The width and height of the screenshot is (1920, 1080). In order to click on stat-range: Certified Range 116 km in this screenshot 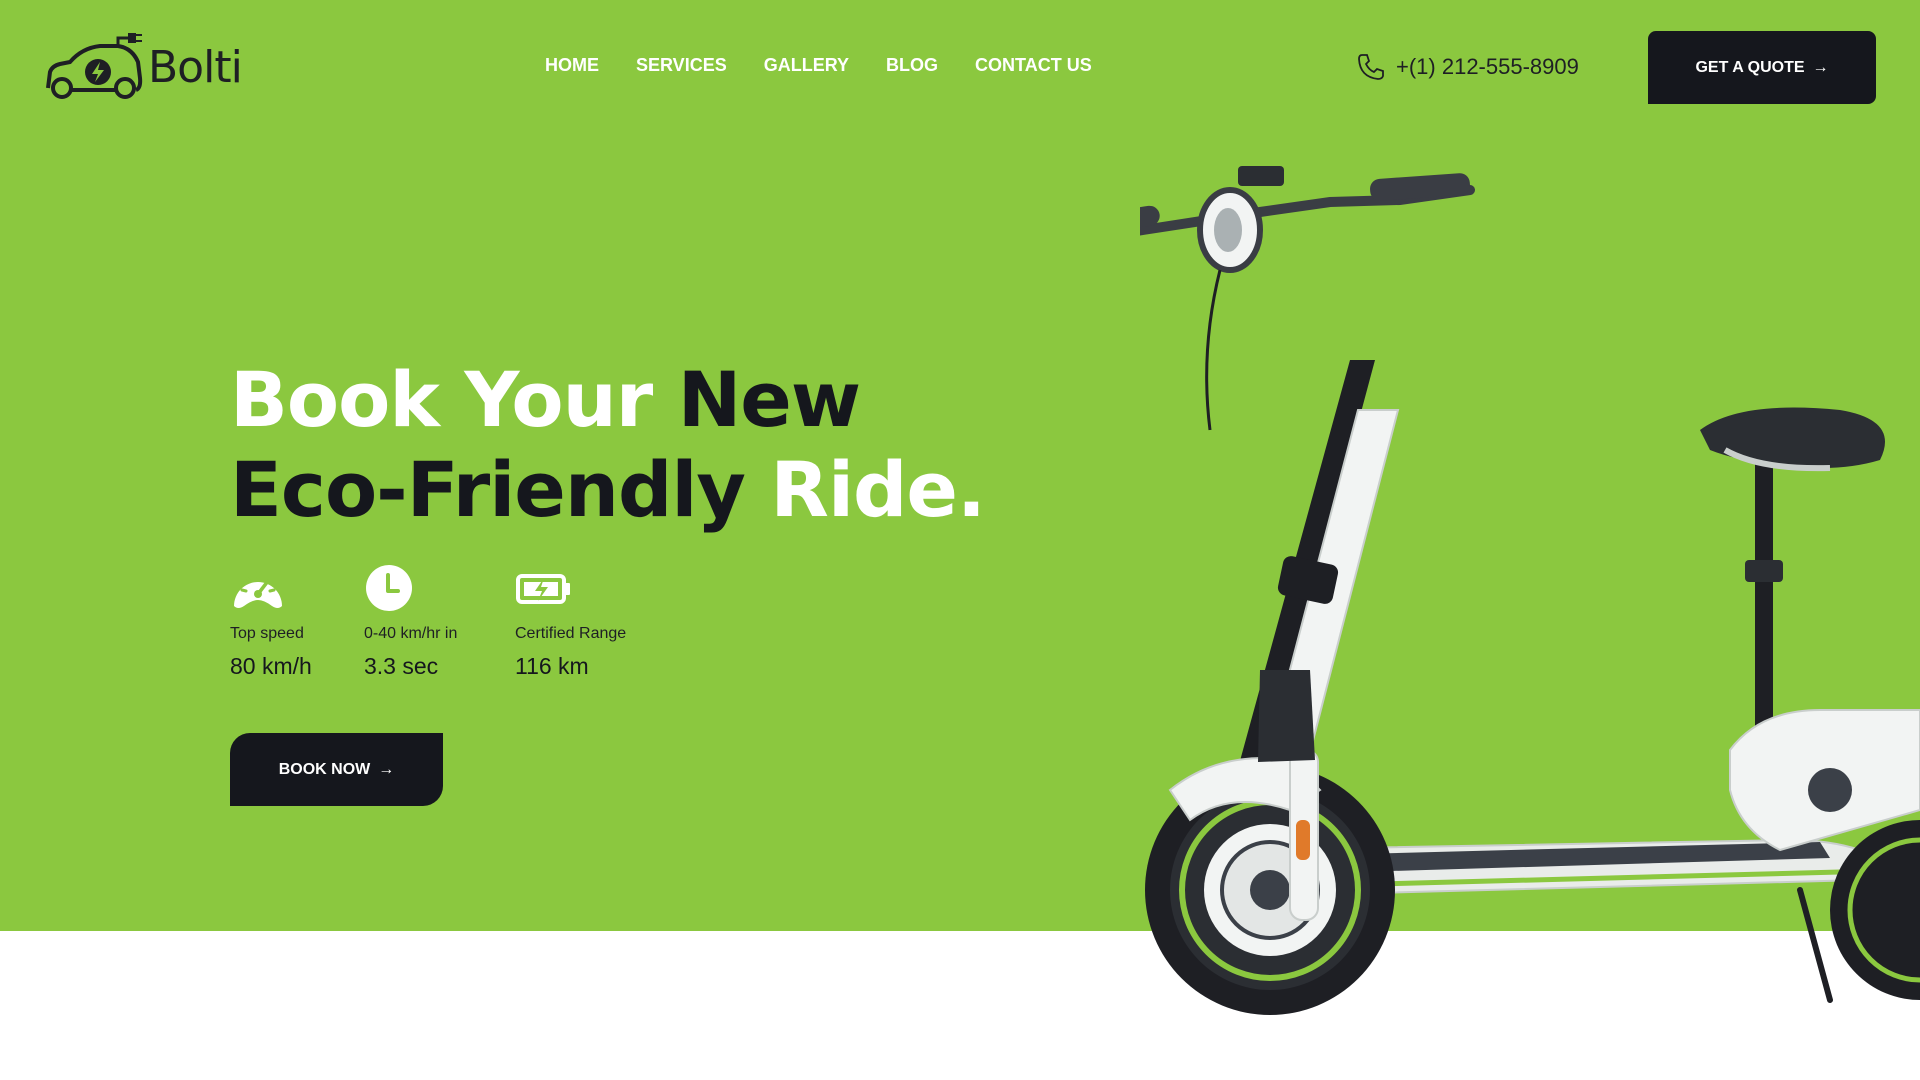, I will do `click(585, 622)`.